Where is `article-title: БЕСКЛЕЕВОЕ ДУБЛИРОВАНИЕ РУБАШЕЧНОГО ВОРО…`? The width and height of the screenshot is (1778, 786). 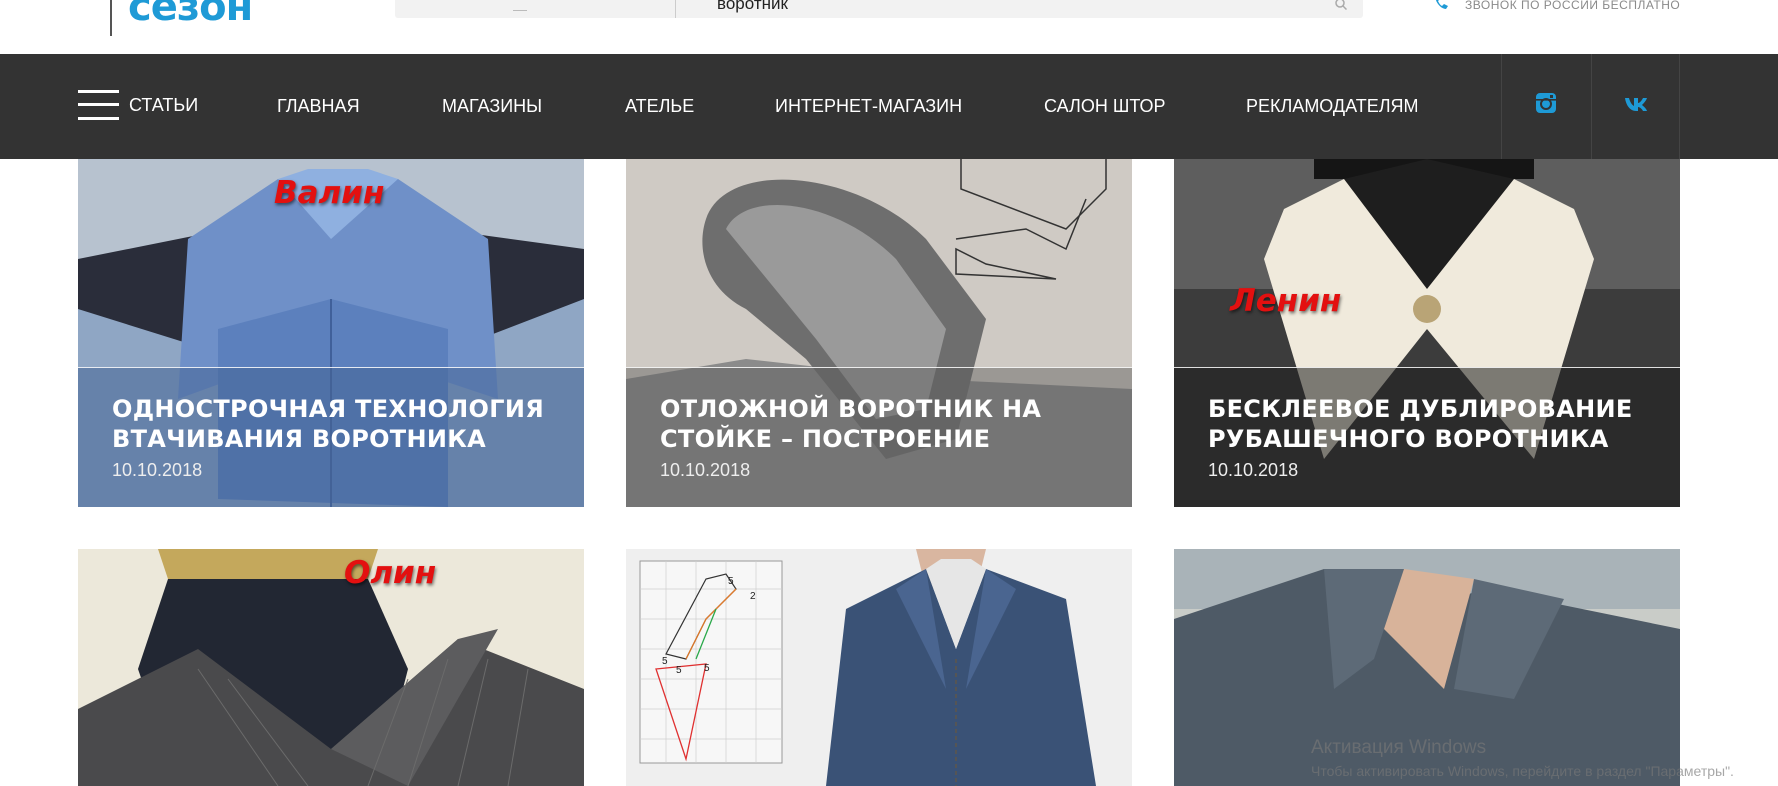
article-title: БЕСКЛЕЕВОЕ ДУБЛИРОВАНИЕ РУБАШЕЧНОГО ВОРО… is located at coordinates (1420, 424).